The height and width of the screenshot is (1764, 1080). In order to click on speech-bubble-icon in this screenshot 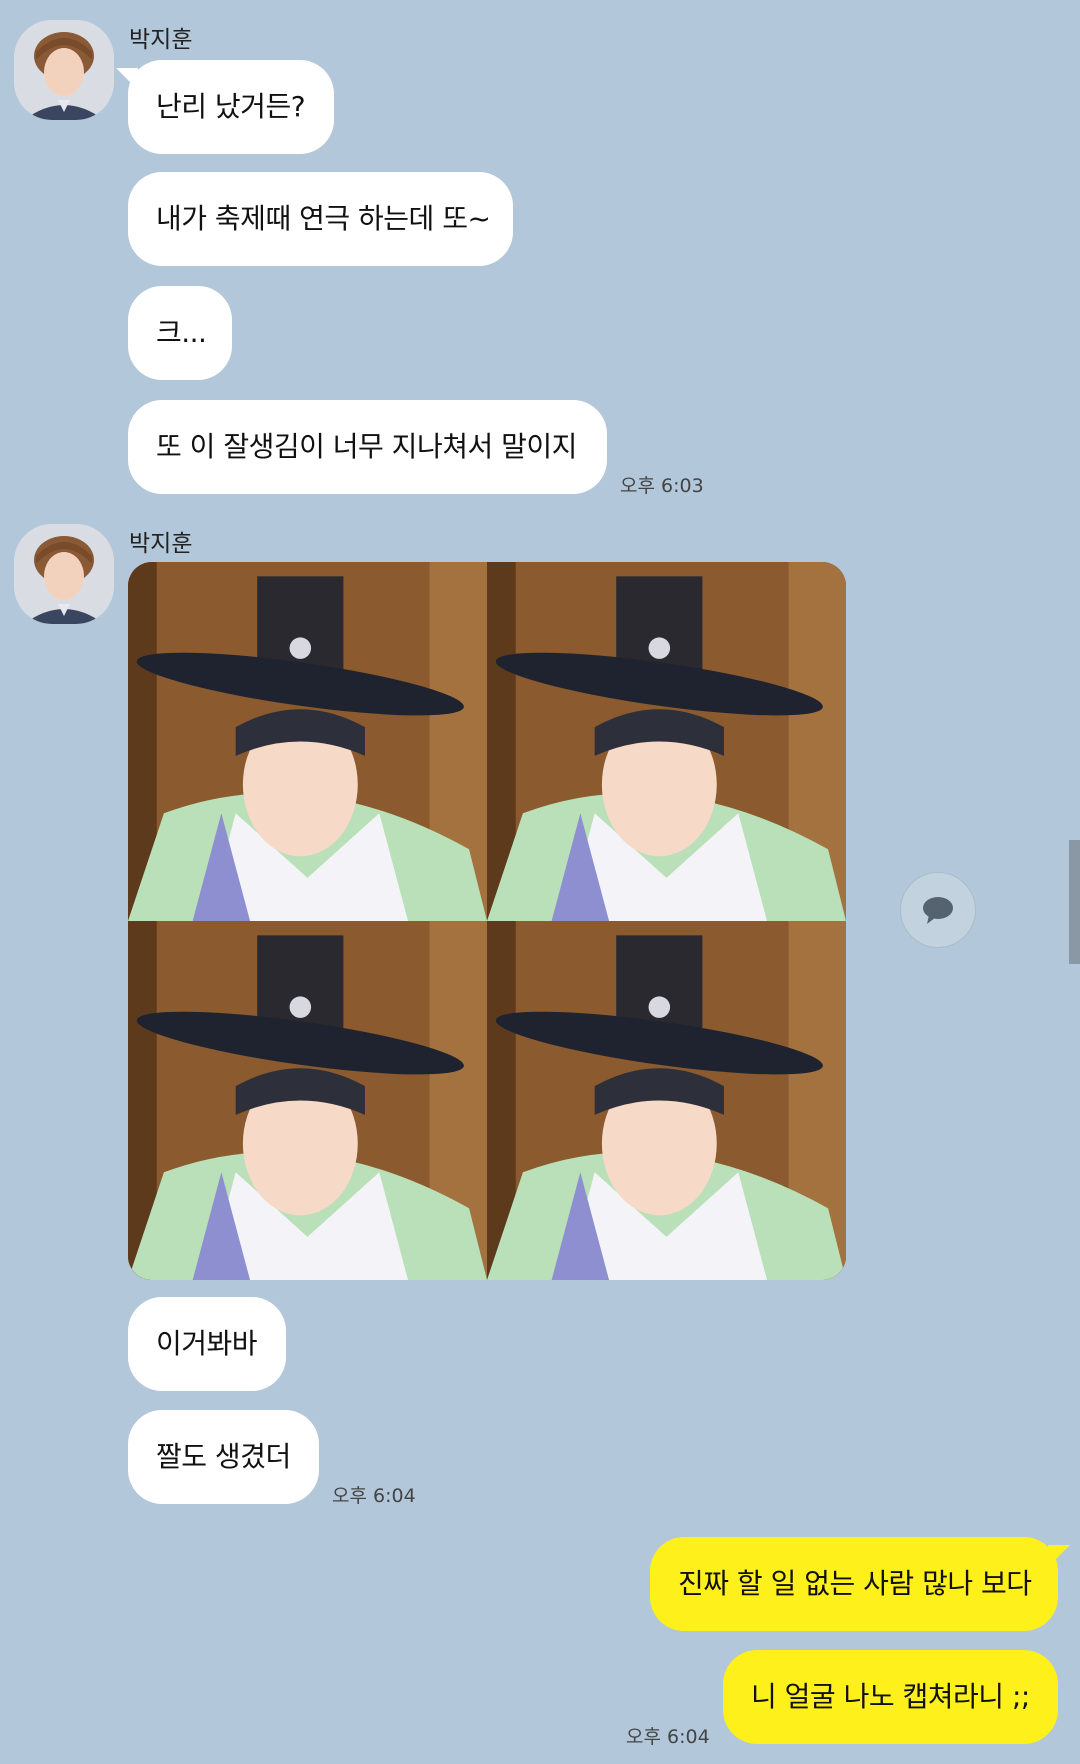, I will do `click(938, 910)`.